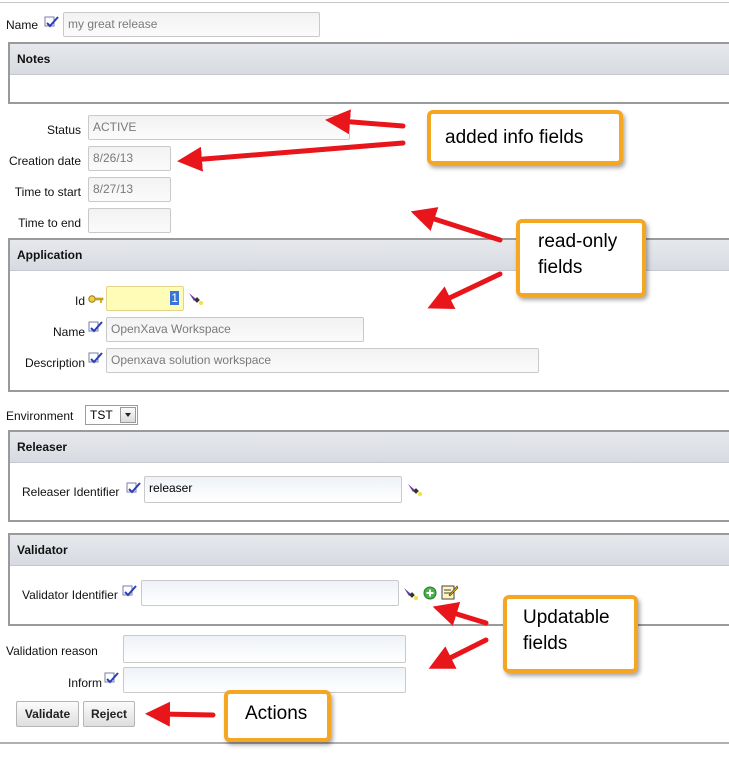 This screenshot has width=729, height=759. I want to click on read-only-text-2: fields, so click(560, 267).